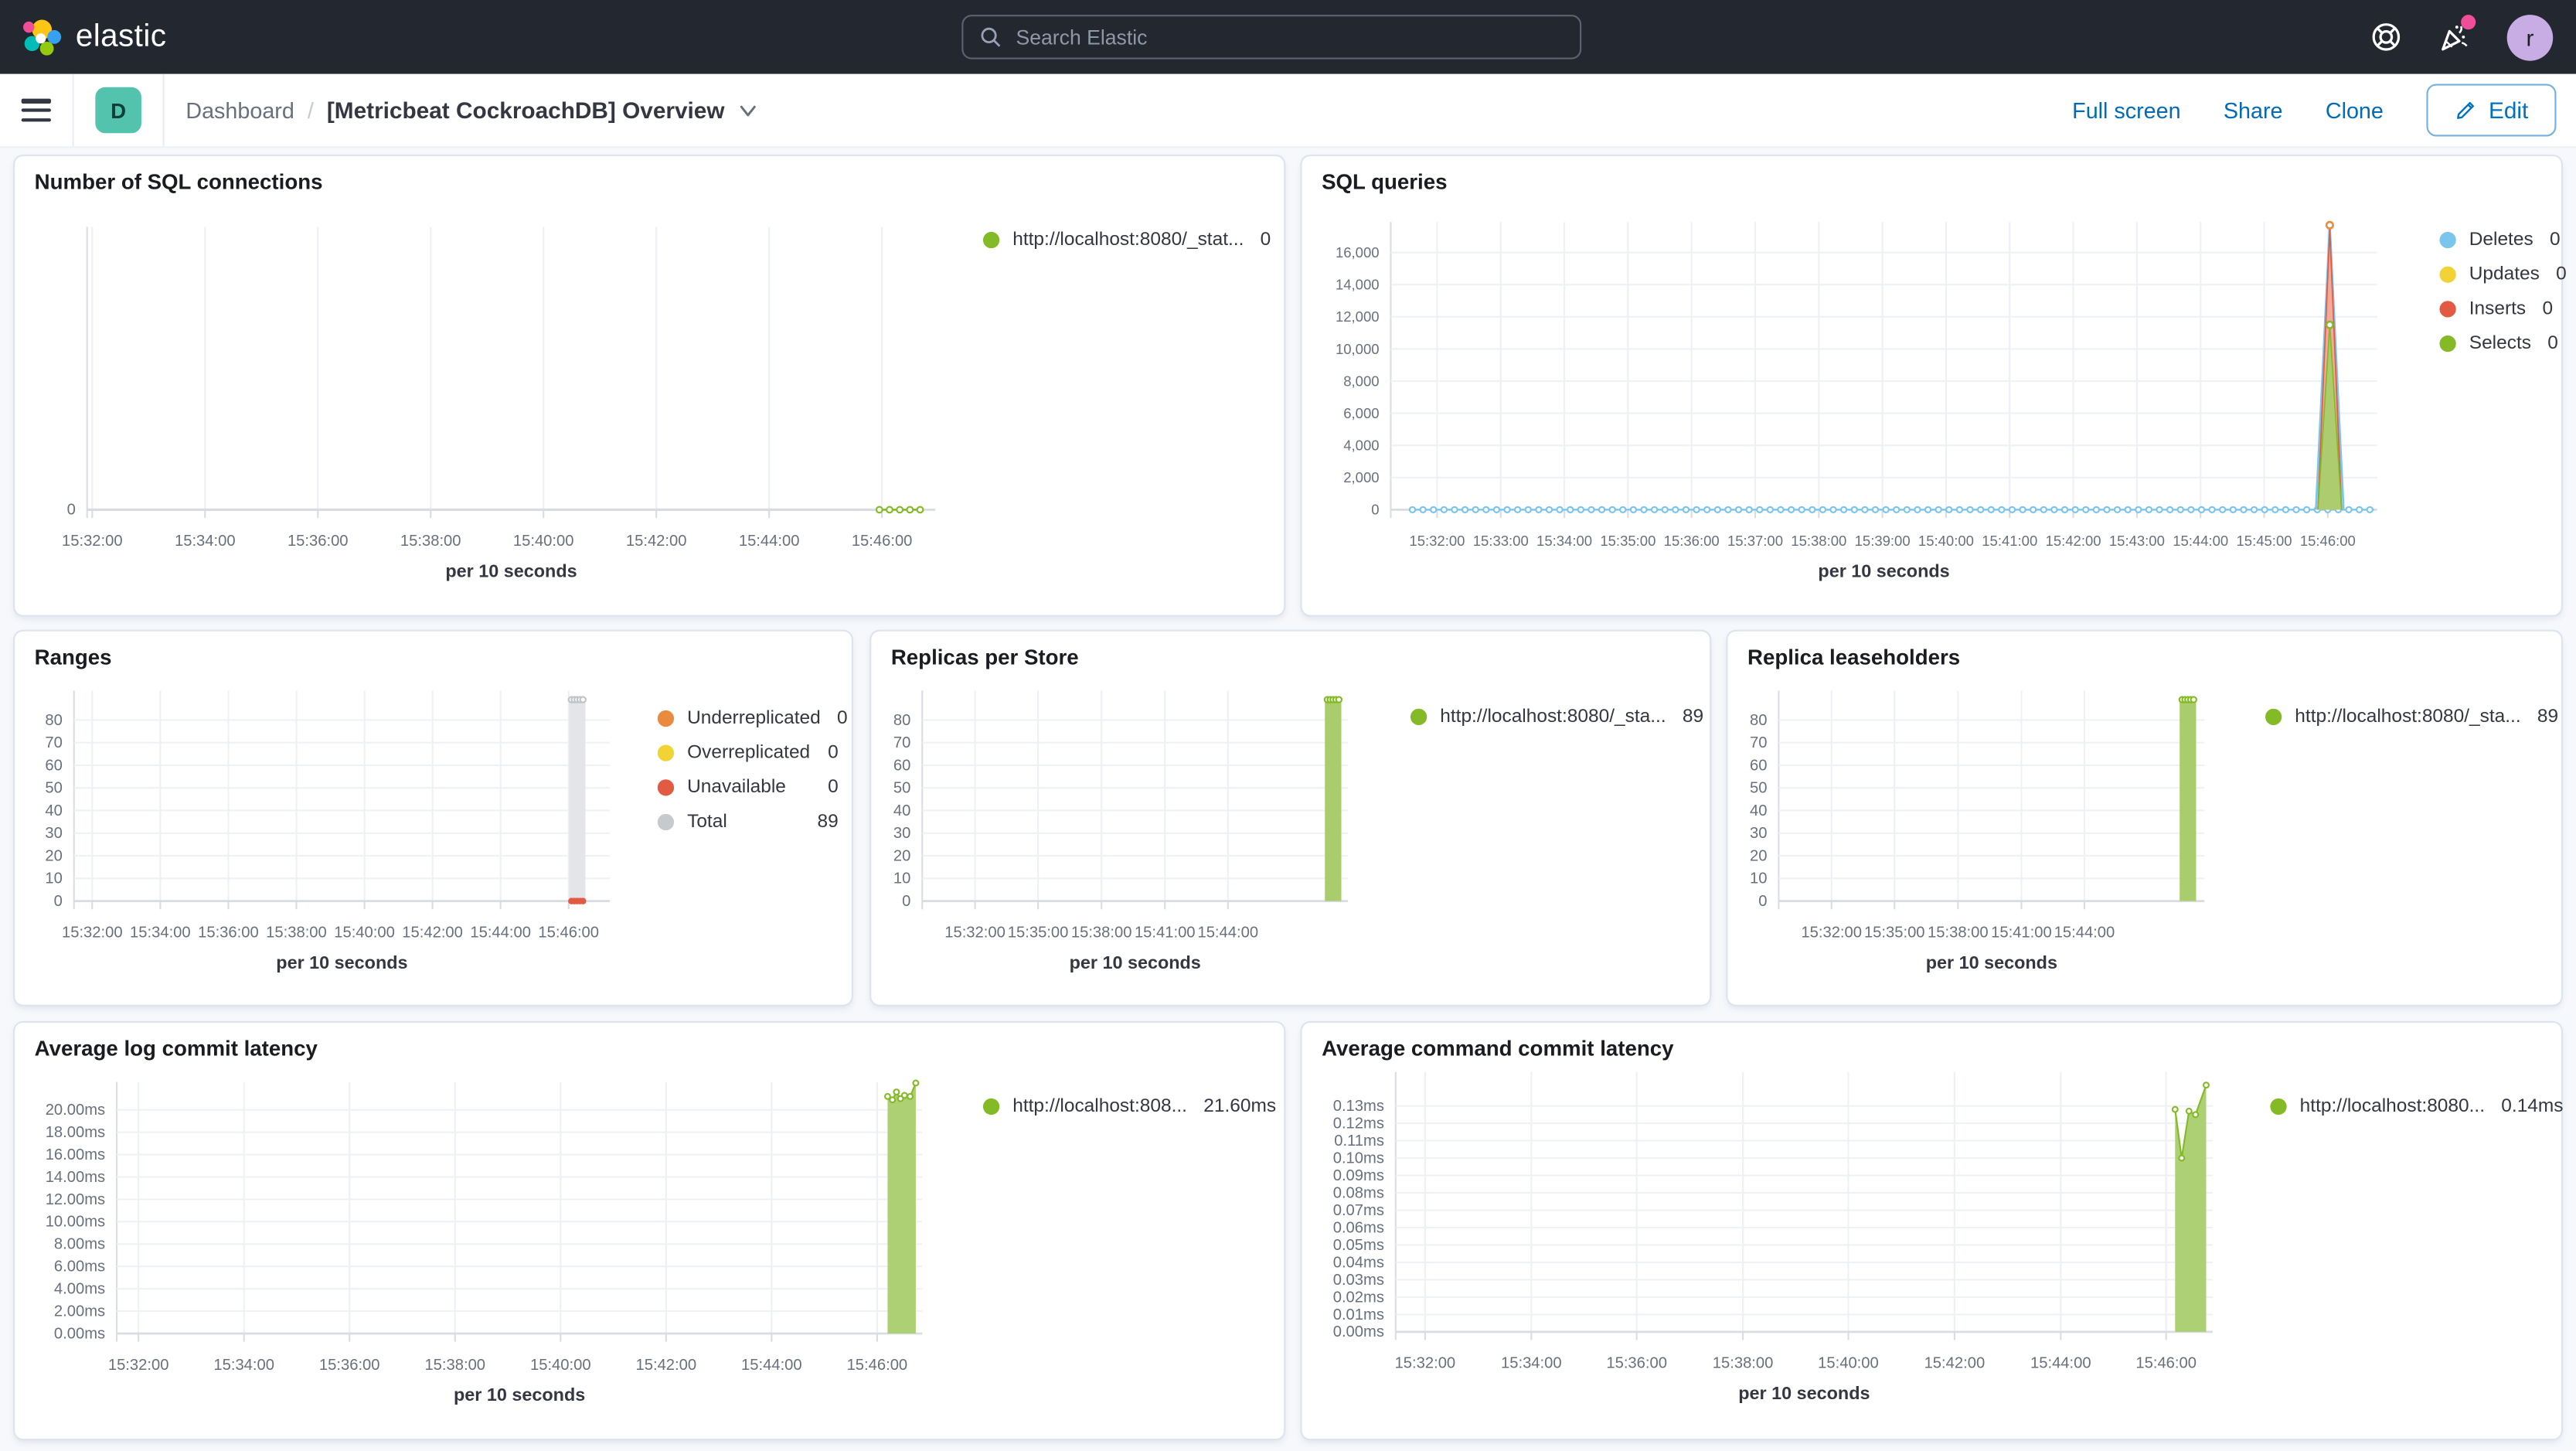 This screenshot has width=2576, height=1451. I want to click on full-screen-button: Full screen, so click(2126, 111).